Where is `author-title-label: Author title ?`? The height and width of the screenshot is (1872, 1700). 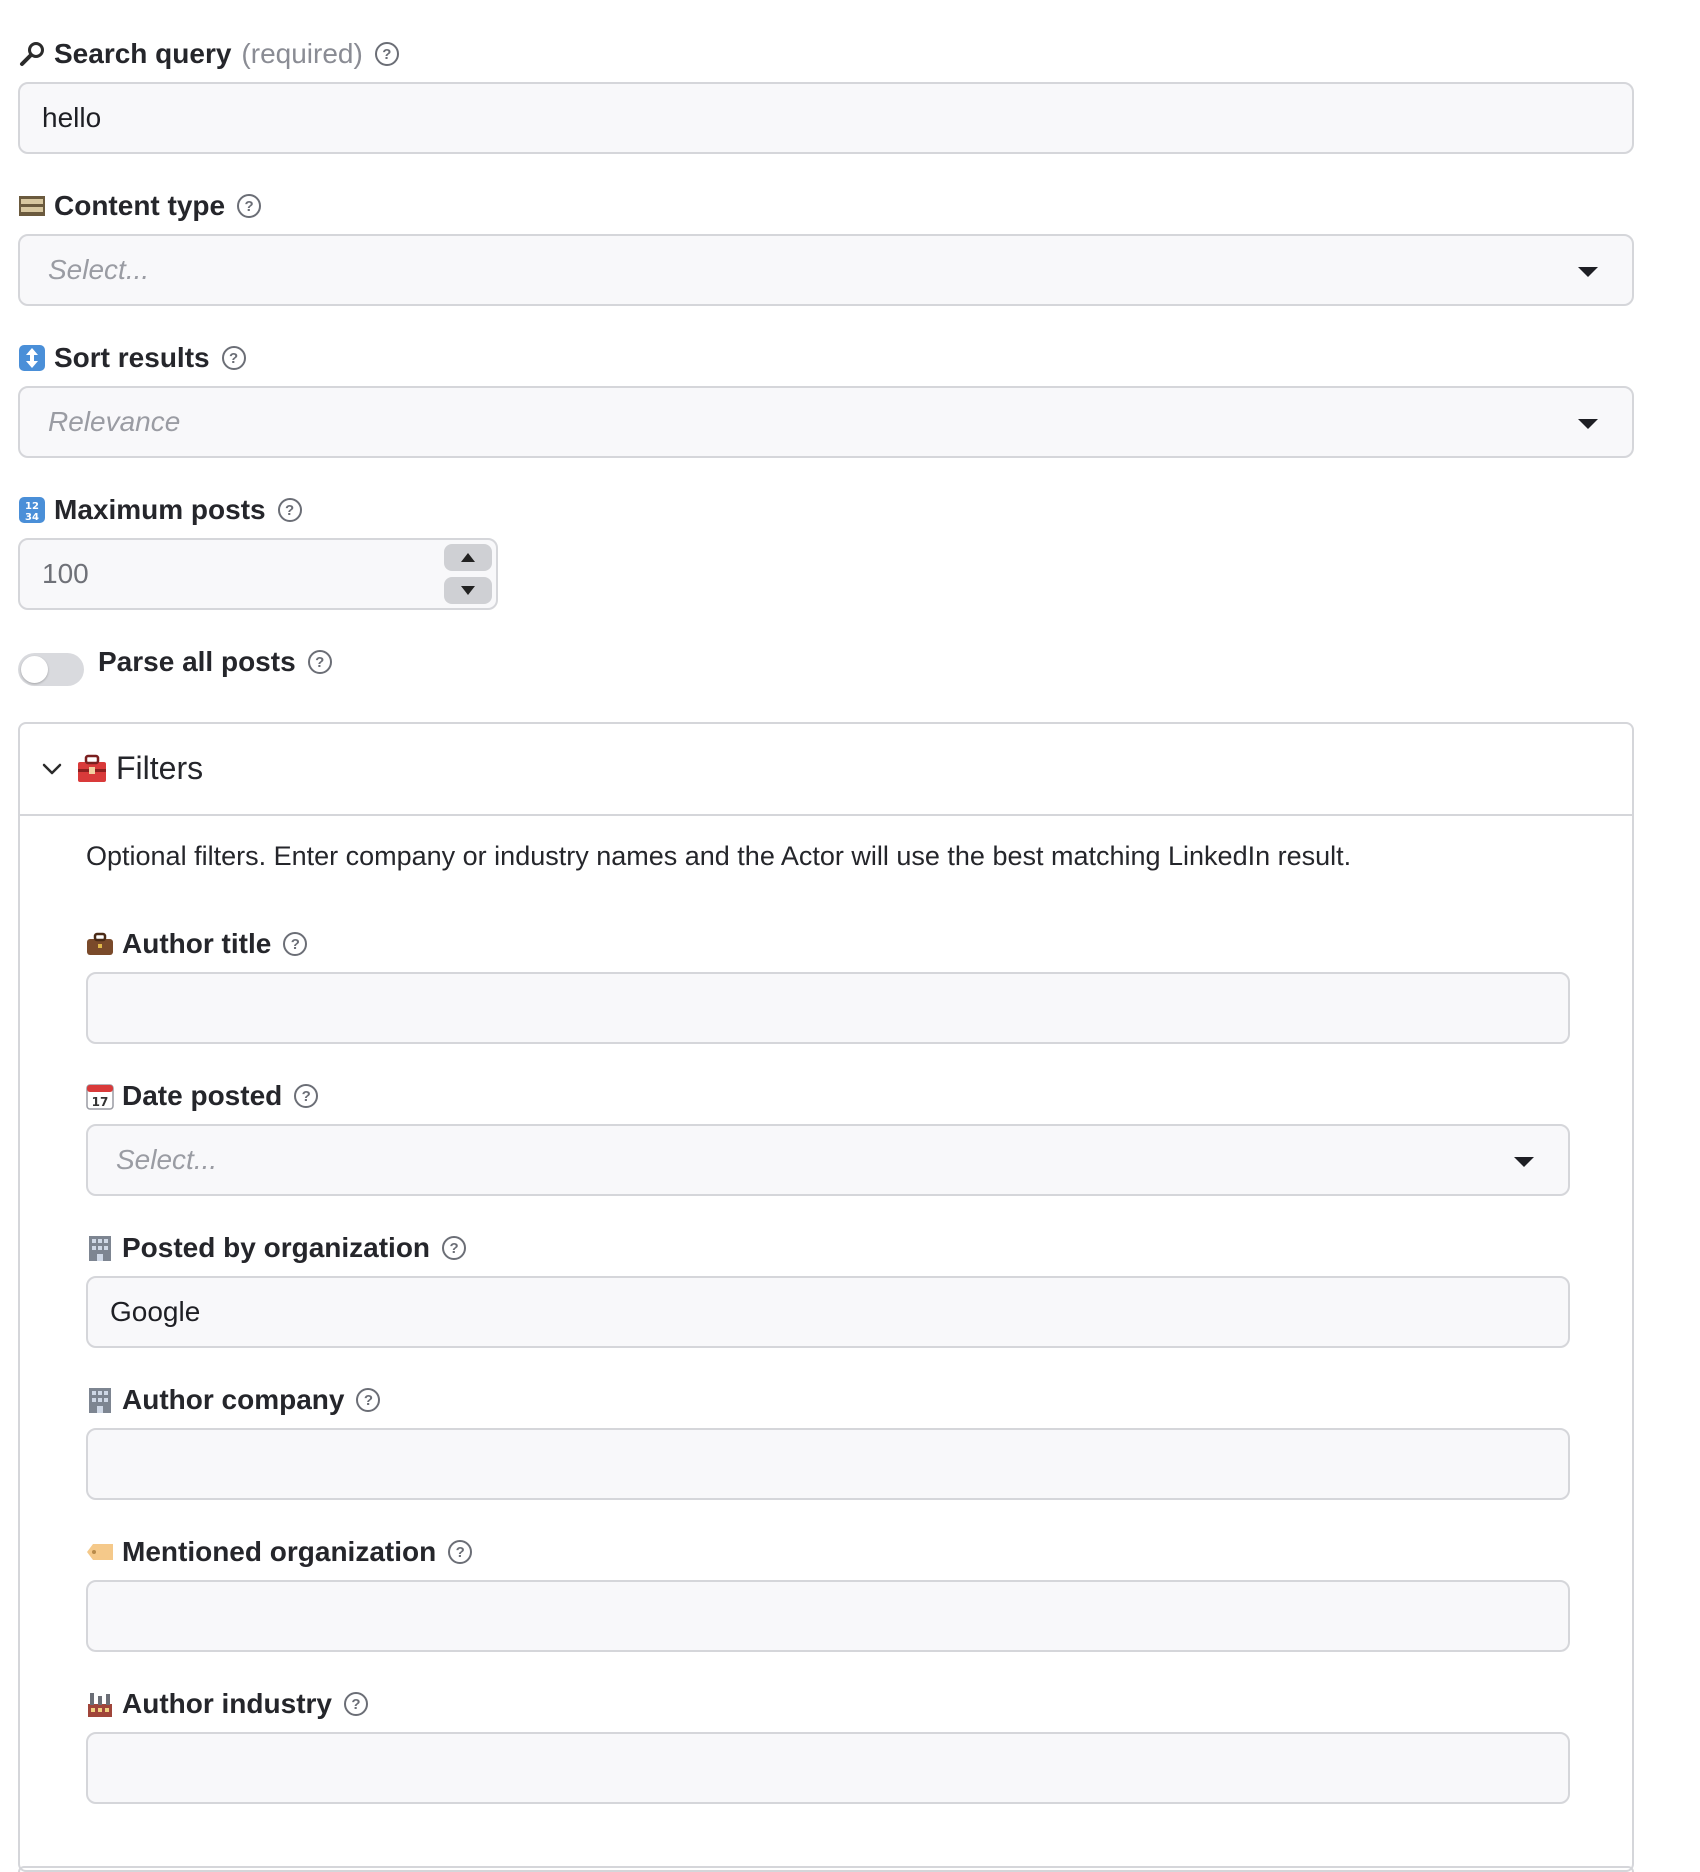 author-title-label: Author title ? is located at coordinates (197, 944).